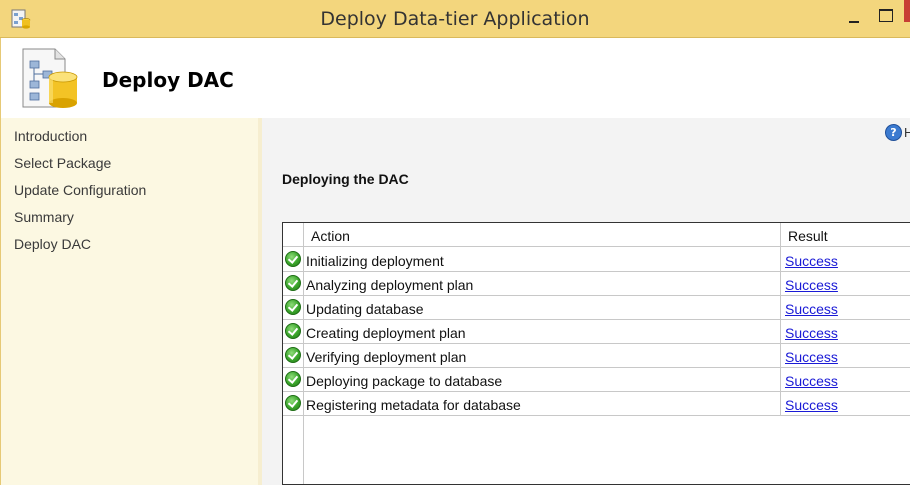  What do you see at coordinates (365, 309) in the screenshot?
I see `action-cell: Updating database` at bounding box center [365, 309].